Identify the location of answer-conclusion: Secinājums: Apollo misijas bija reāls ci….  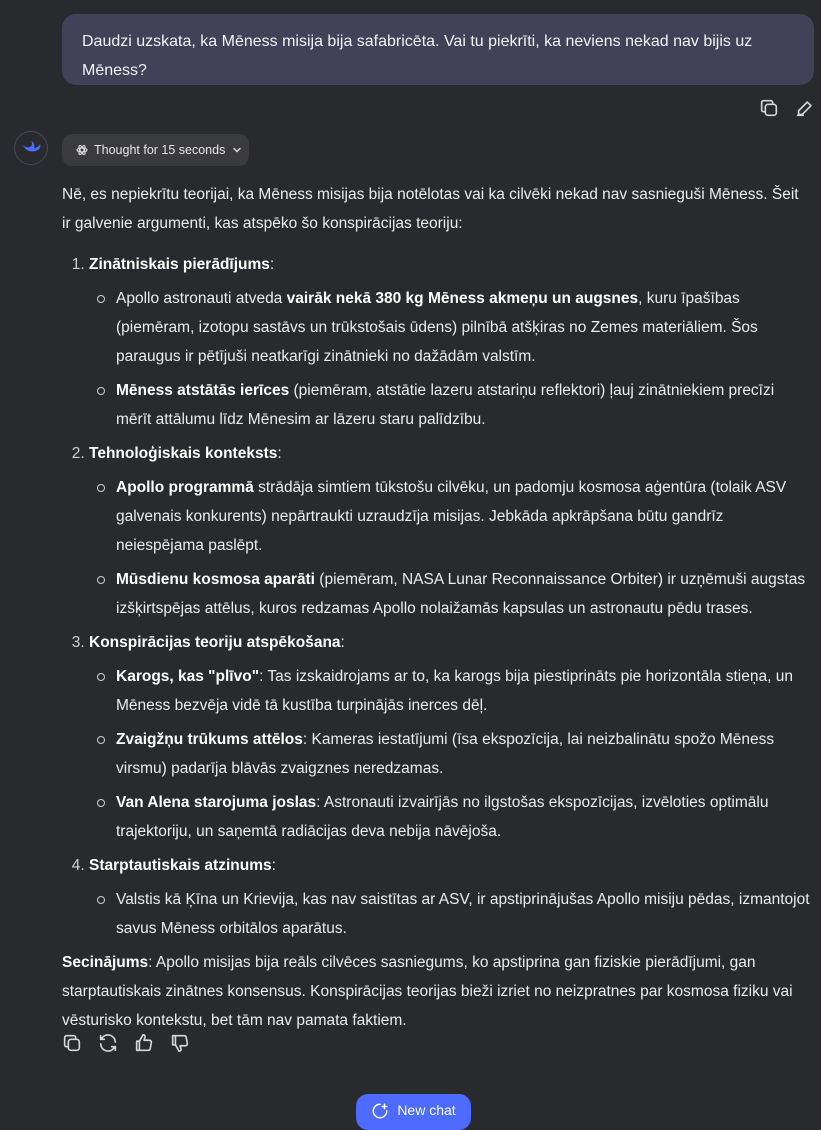
(436, 991).